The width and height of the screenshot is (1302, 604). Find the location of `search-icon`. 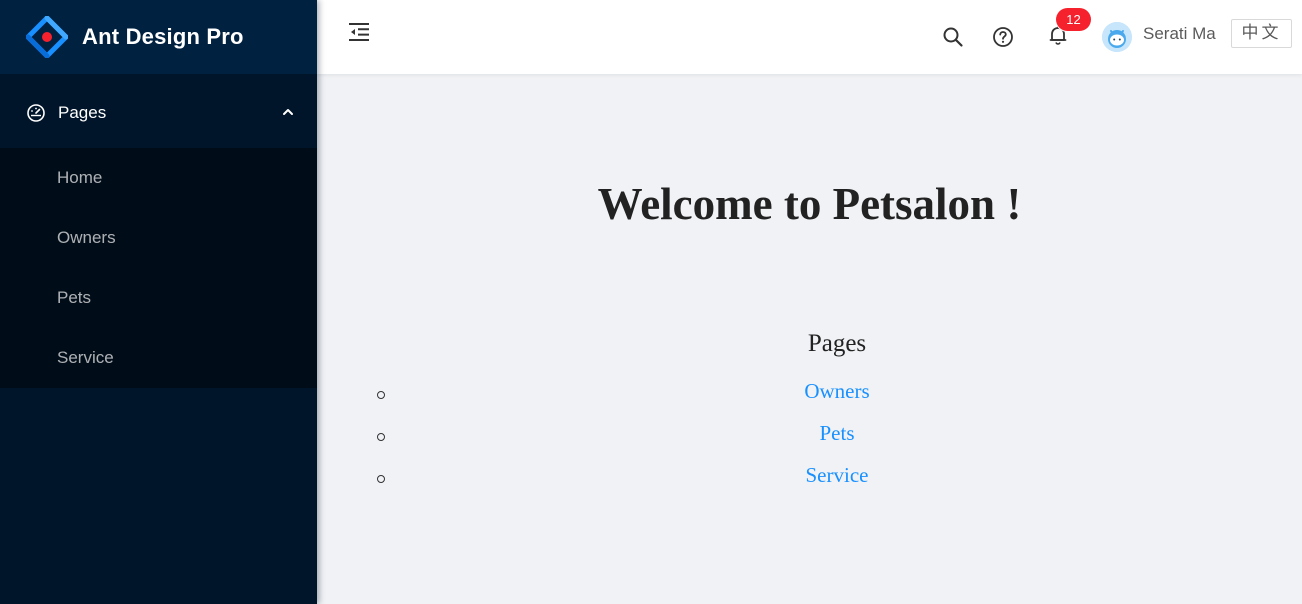

search-icon is located at coordinates (953, 37).